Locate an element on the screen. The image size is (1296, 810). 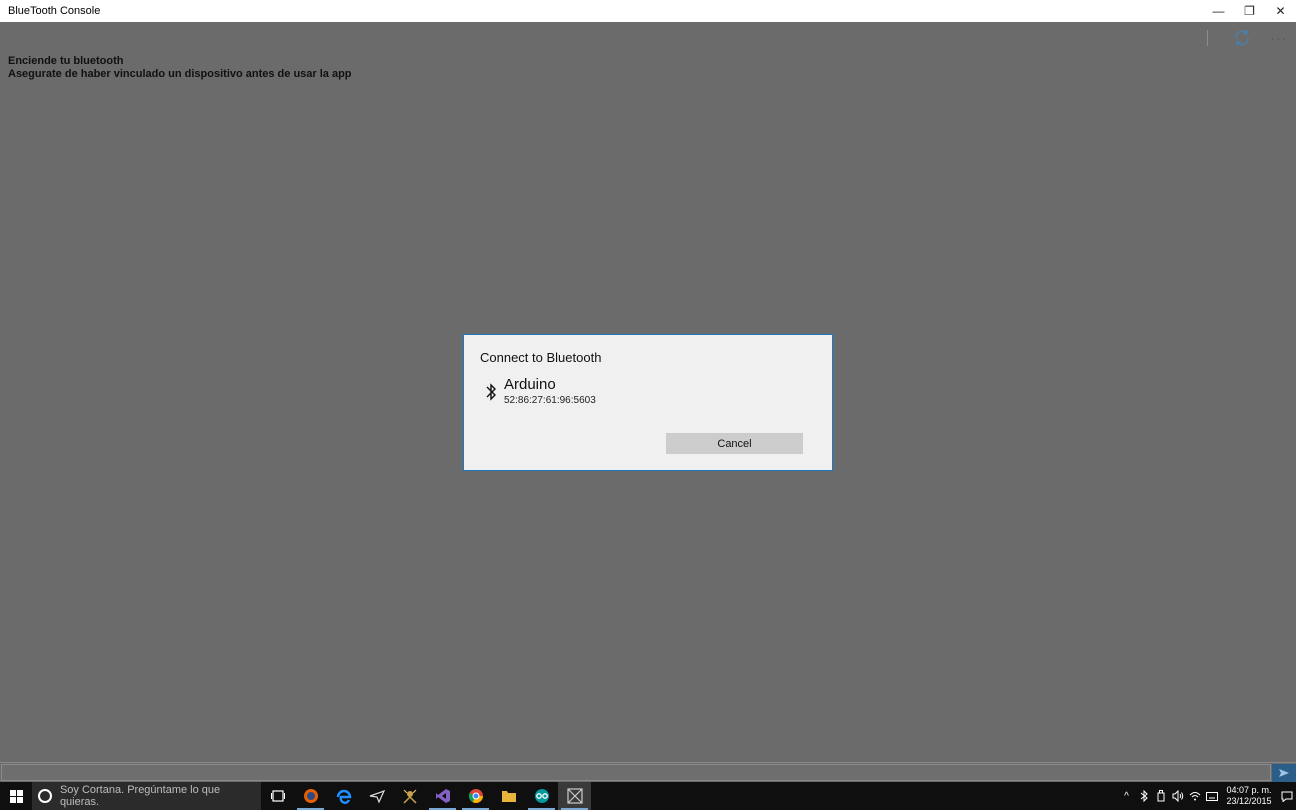
message-bluetooth-on: Enciende tu bluetooth is located at coordinates (66, 61).